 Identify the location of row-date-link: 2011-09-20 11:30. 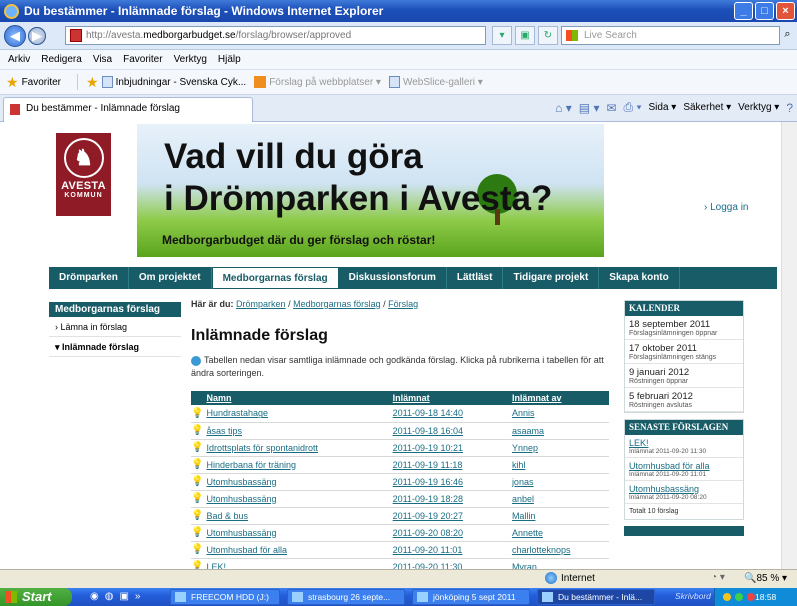
(449, 563).